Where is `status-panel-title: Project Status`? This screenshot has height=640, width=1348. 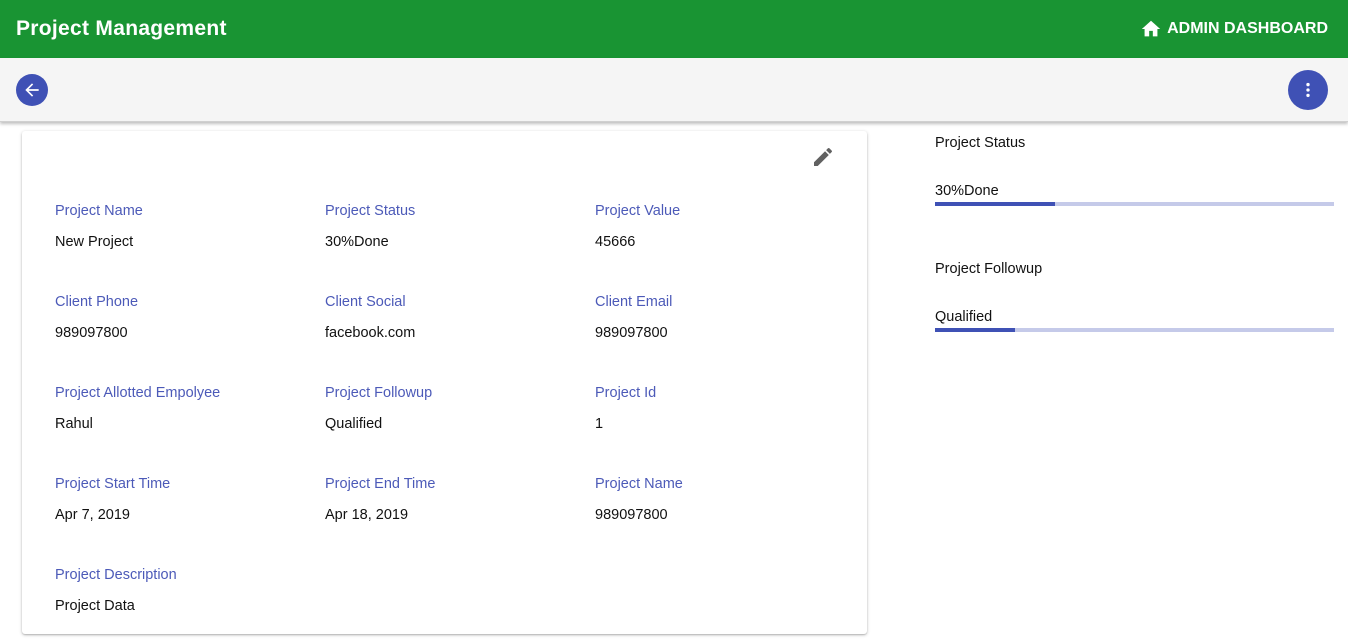
status-panel-title: Project Status is located at coordinates (980, 143).